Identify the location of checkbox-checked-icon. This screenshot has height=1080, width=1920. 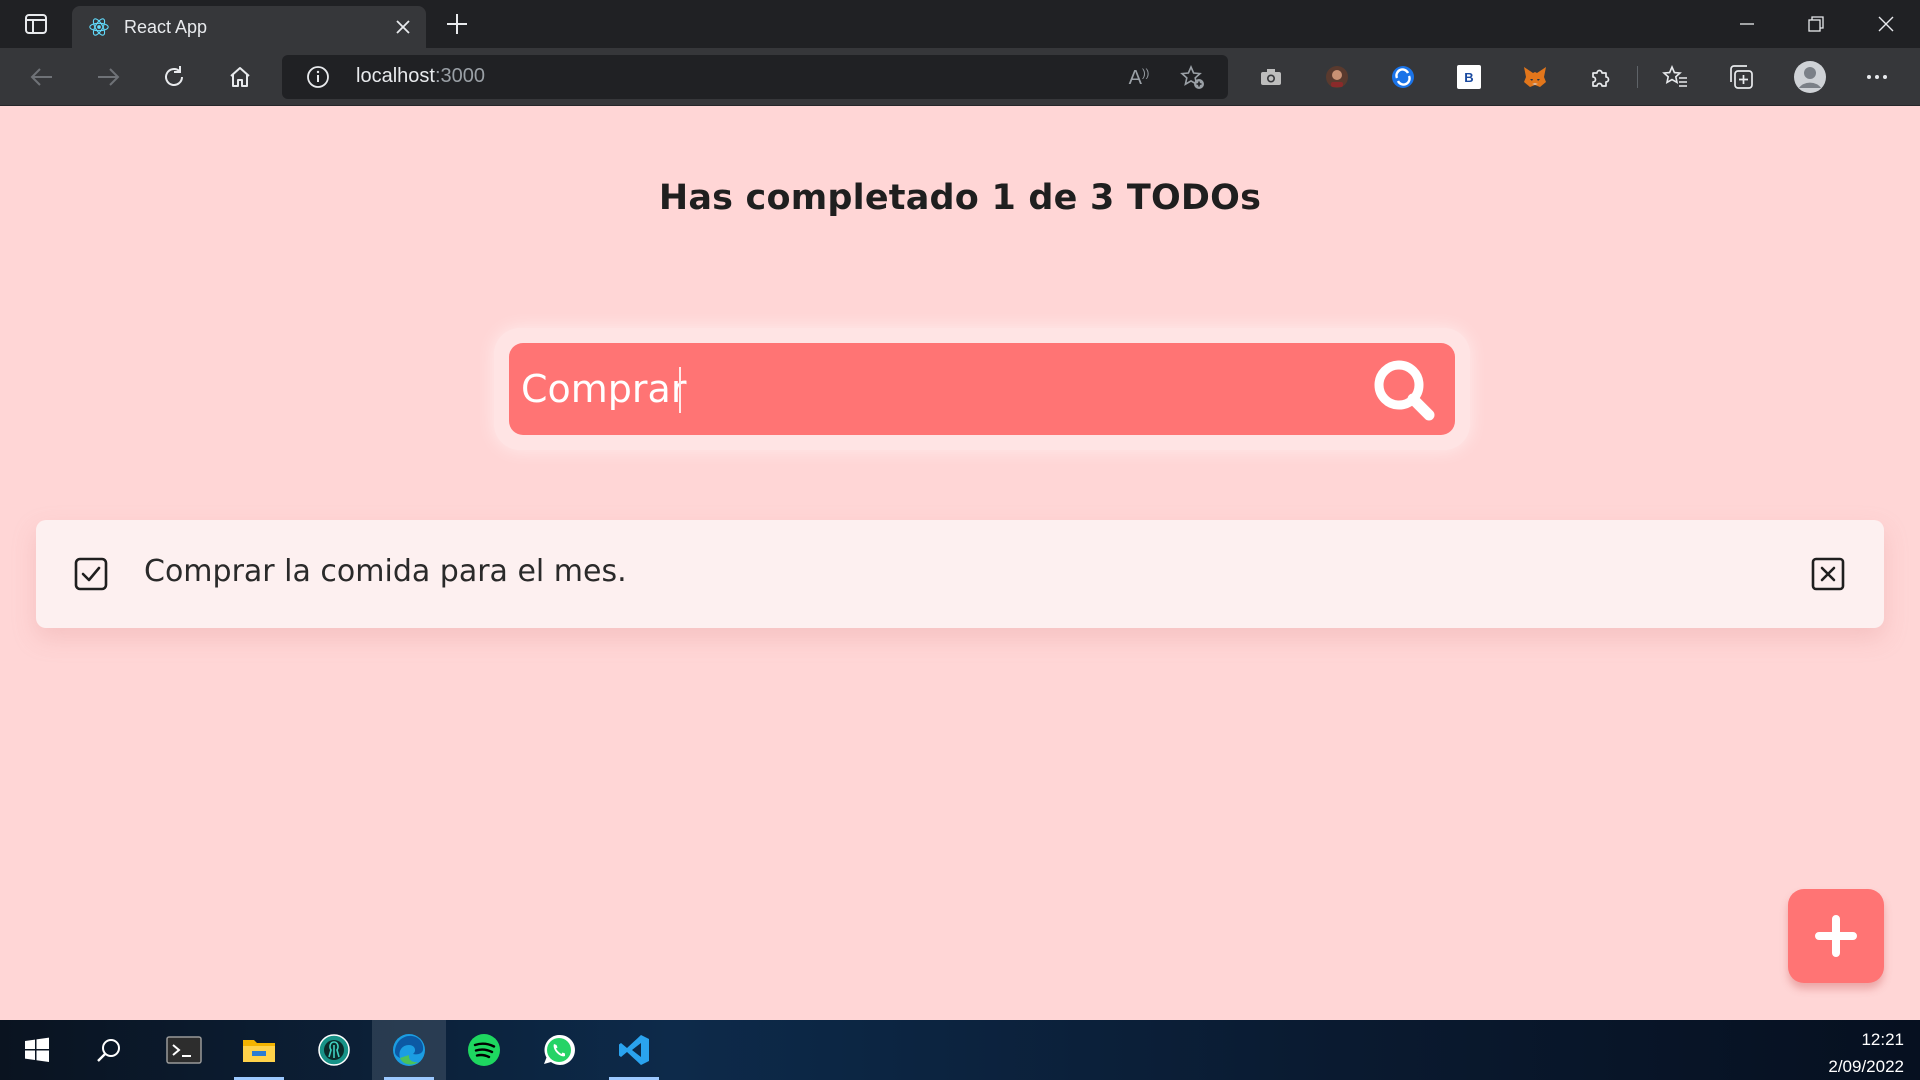
(91, 574).